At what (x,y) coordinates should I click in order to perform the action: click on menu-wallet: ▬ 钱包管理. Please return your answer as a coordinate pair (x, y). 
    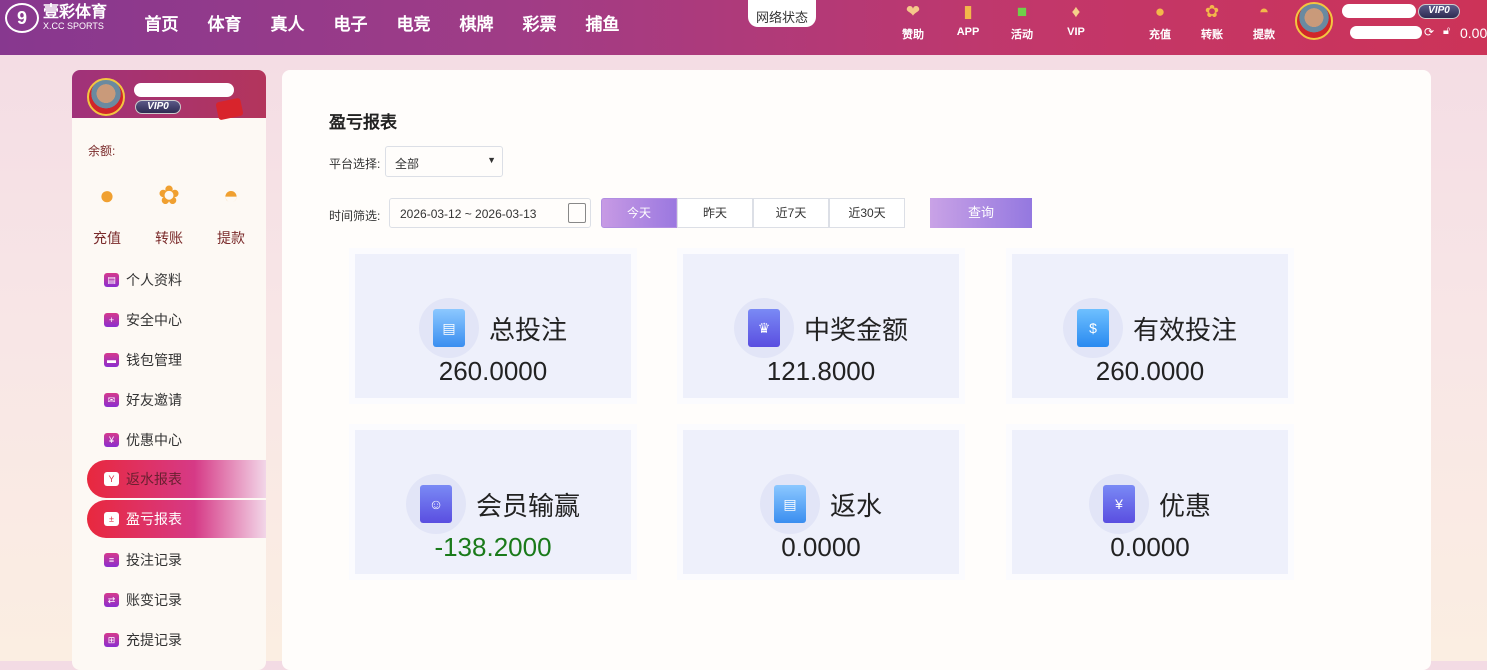
    Looking at the image, I should click on (169, 360).